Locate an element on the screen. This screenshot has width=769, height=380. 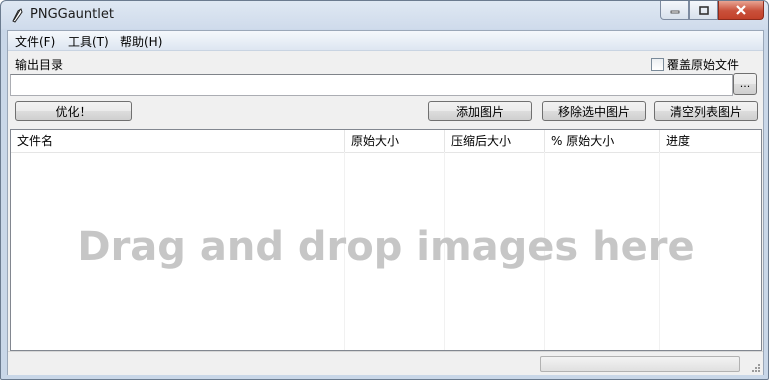
column-filename: 文件名 is located at coordinates (178, 141).